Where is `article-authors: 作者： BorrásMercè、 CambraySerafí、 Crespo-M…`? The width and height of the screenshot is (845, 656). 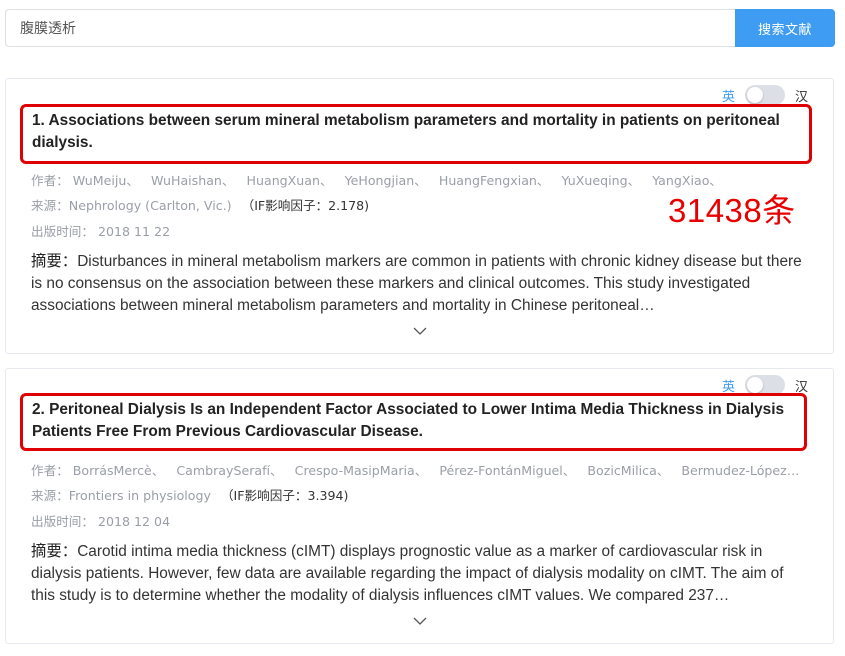
article-authors: 作者： BorrásMercè、 CambraySerafí、 Crespo-M… is located at coordinates (420, 469).